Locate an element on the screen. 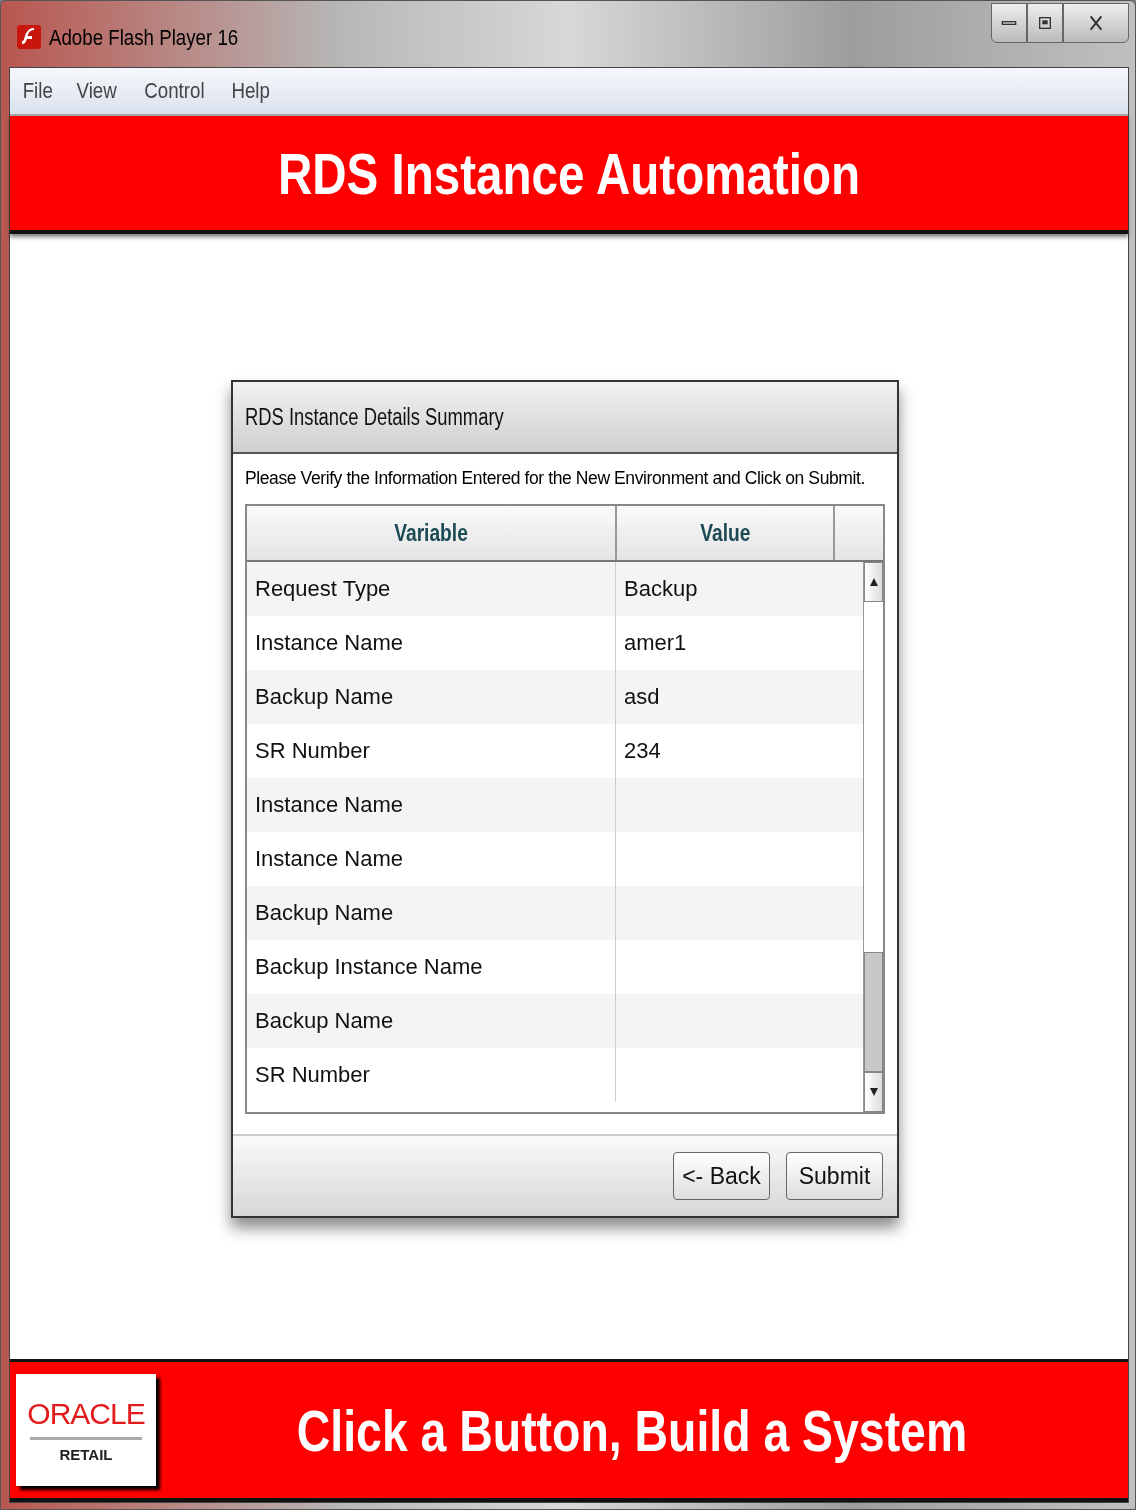 Image resolution: width=1136 pixels, height=1510 pixels. down-arrow-icon is located at coordinates (873, 1092).